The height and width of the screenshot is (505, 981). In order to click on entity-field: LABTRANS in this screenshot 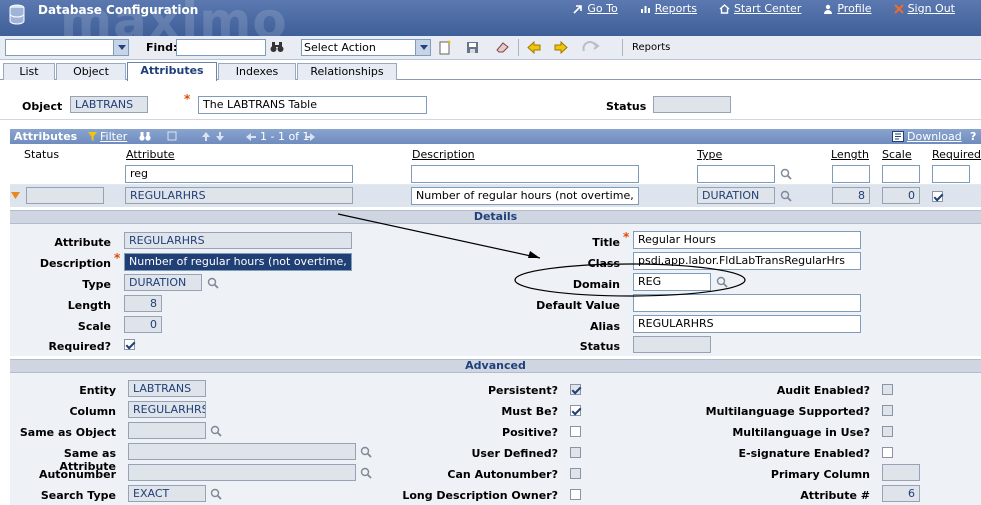, I will do `click(167, 388)`.